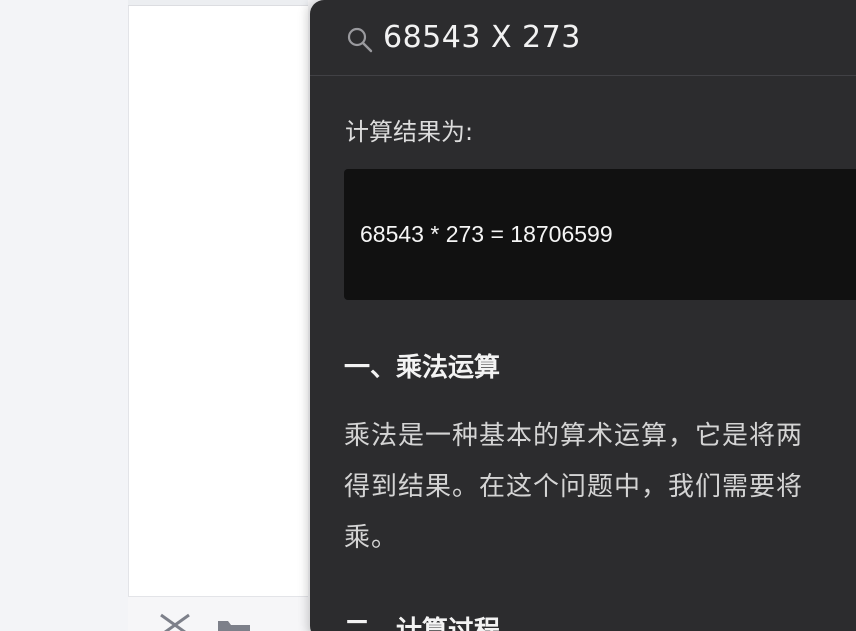 The image size is (856, 631). I want to click on search-bar: 68543 X 273, so click(583, 38).